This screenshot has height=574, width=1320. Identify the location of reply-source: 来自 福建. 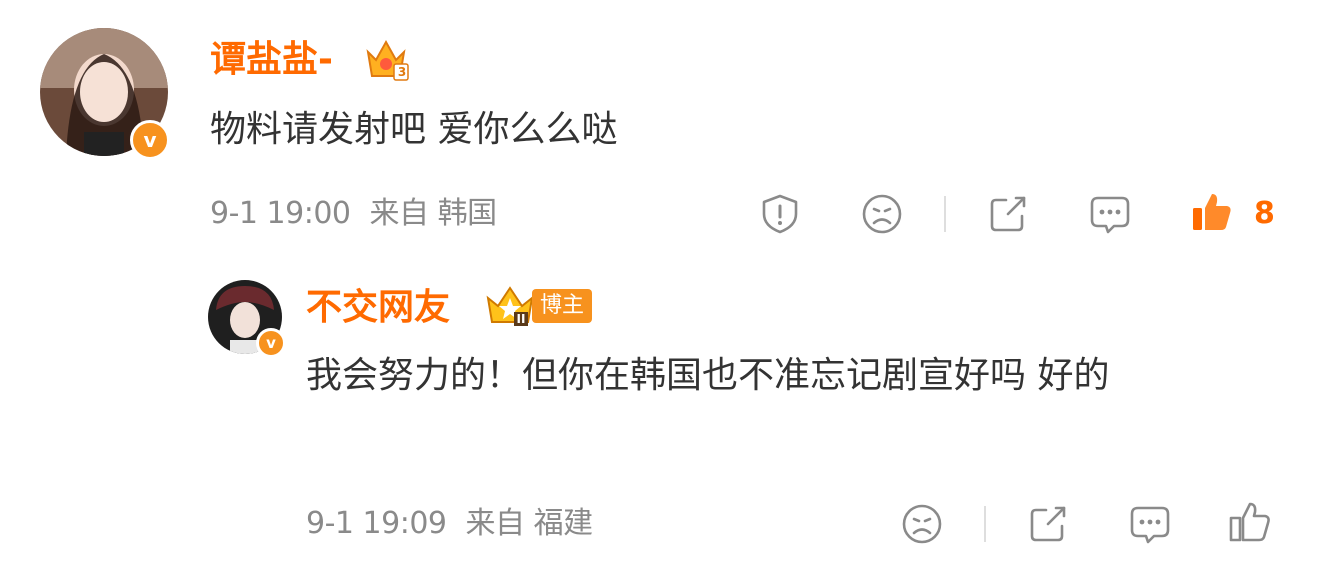
(529, 523).